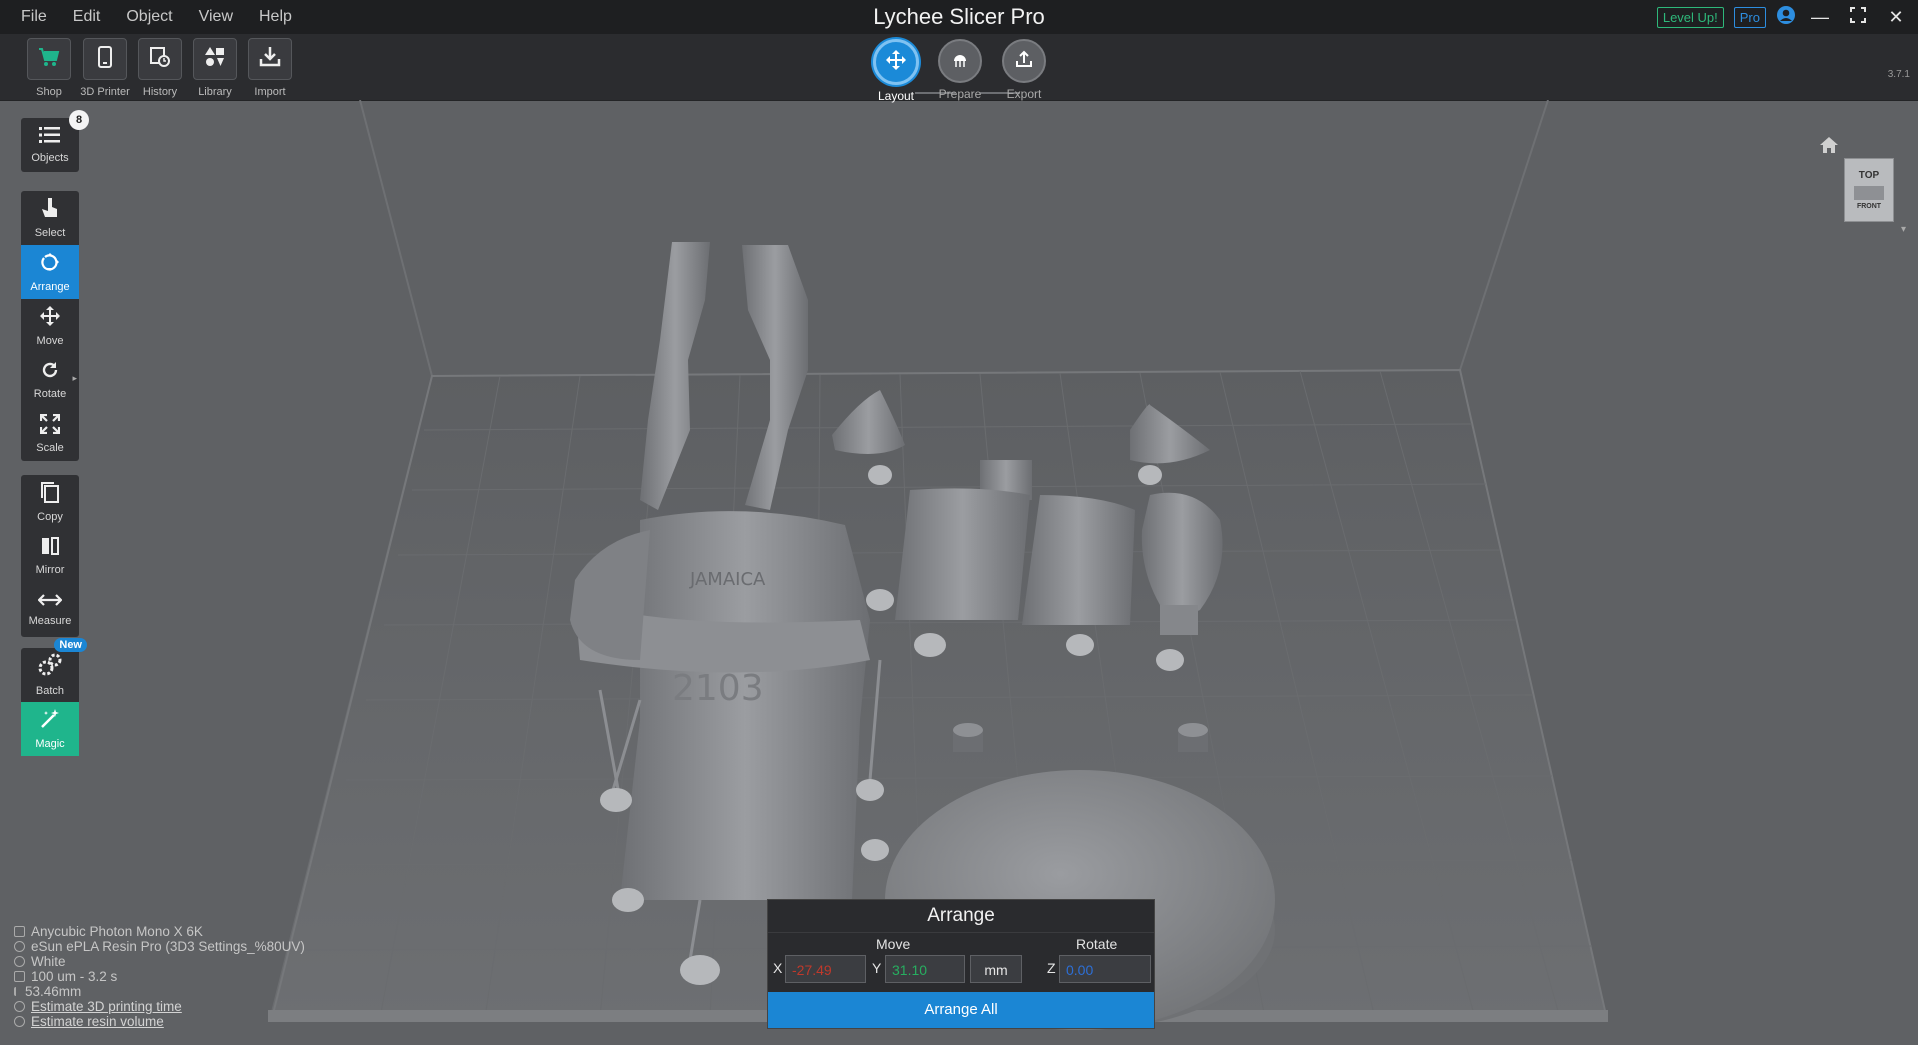 This screenshot has height=1045, width=1918. Describe the element at coordinates (79, 120) in the screenshot. I see `objects-count-badge: 8` at that location.